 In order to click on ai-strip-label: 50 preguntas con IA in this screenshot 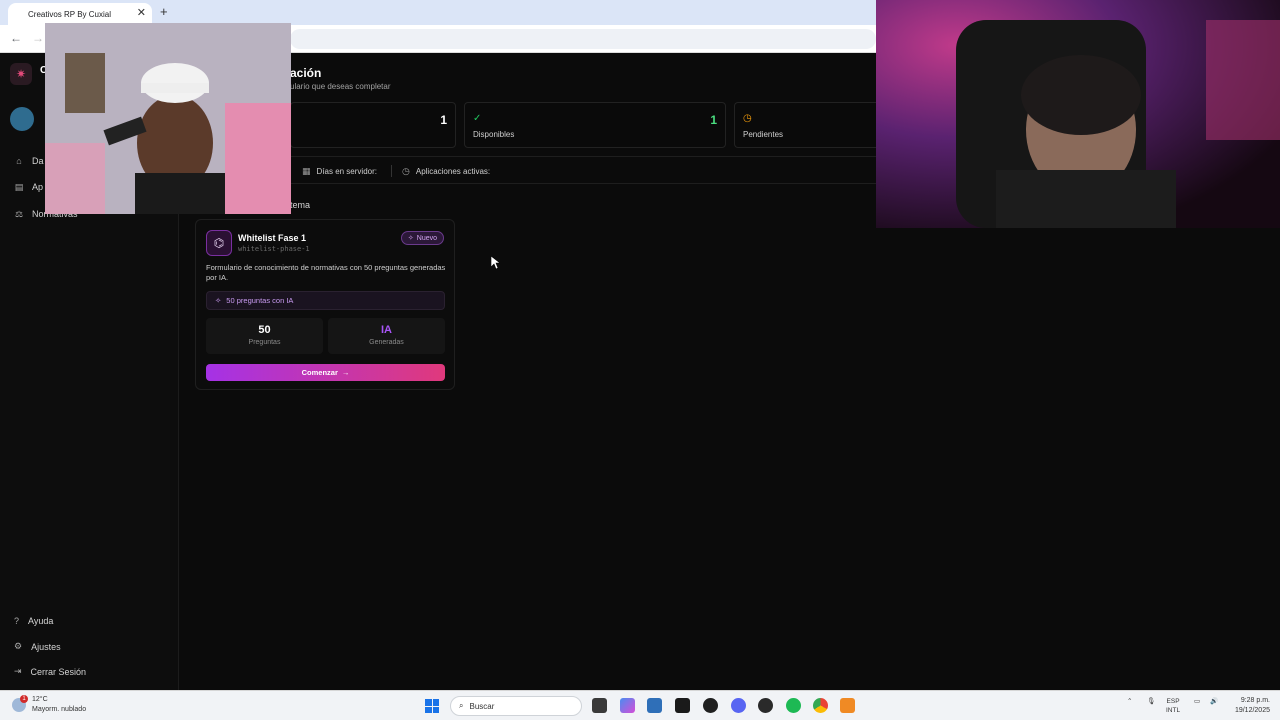, I will do `click(260, 300)`.